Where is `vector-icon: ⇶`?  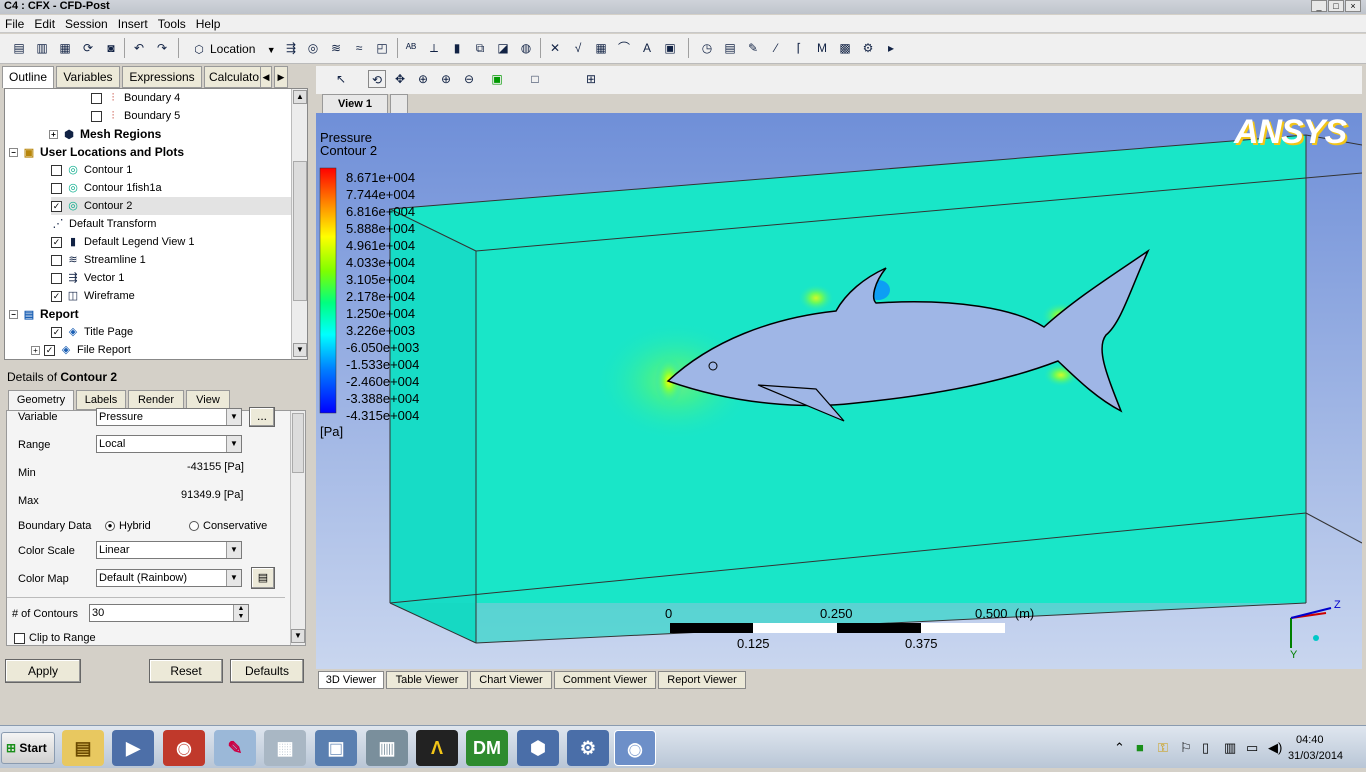 vector-icon: ⇶ is located at coordinates (291, 48).